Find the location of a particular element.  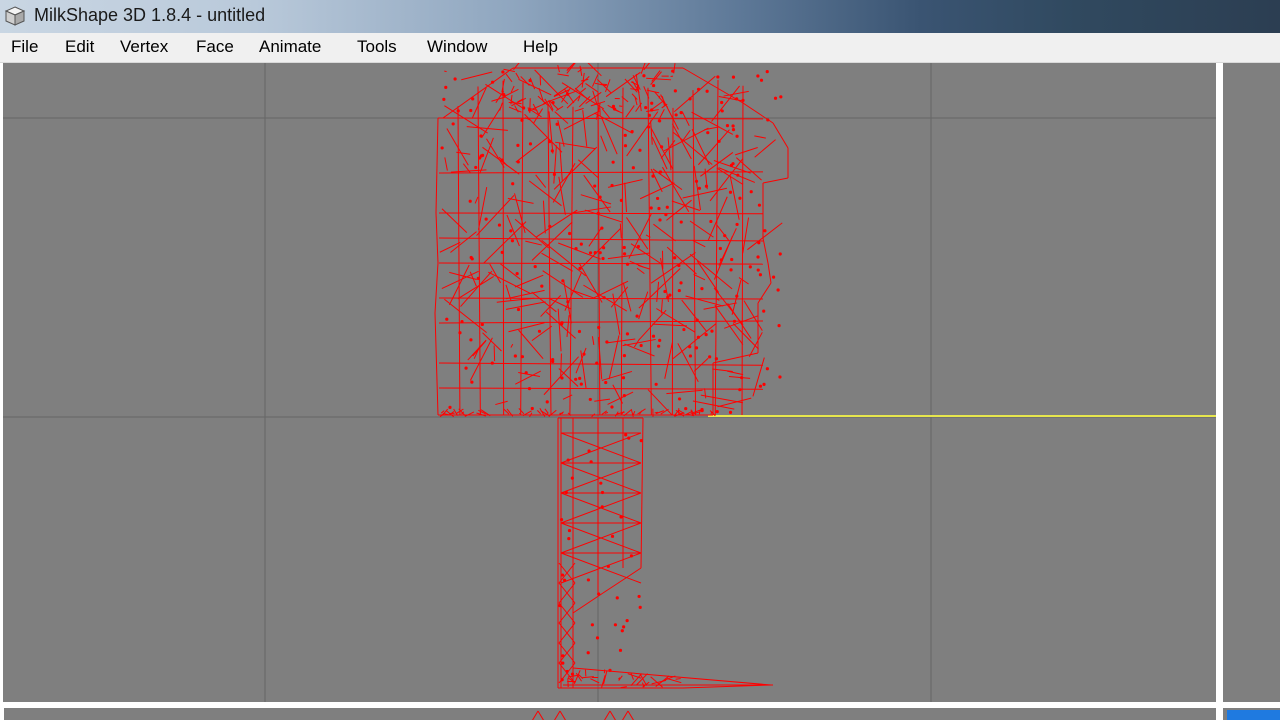

right-viewport-edge is located at coordinates (1251, 382).